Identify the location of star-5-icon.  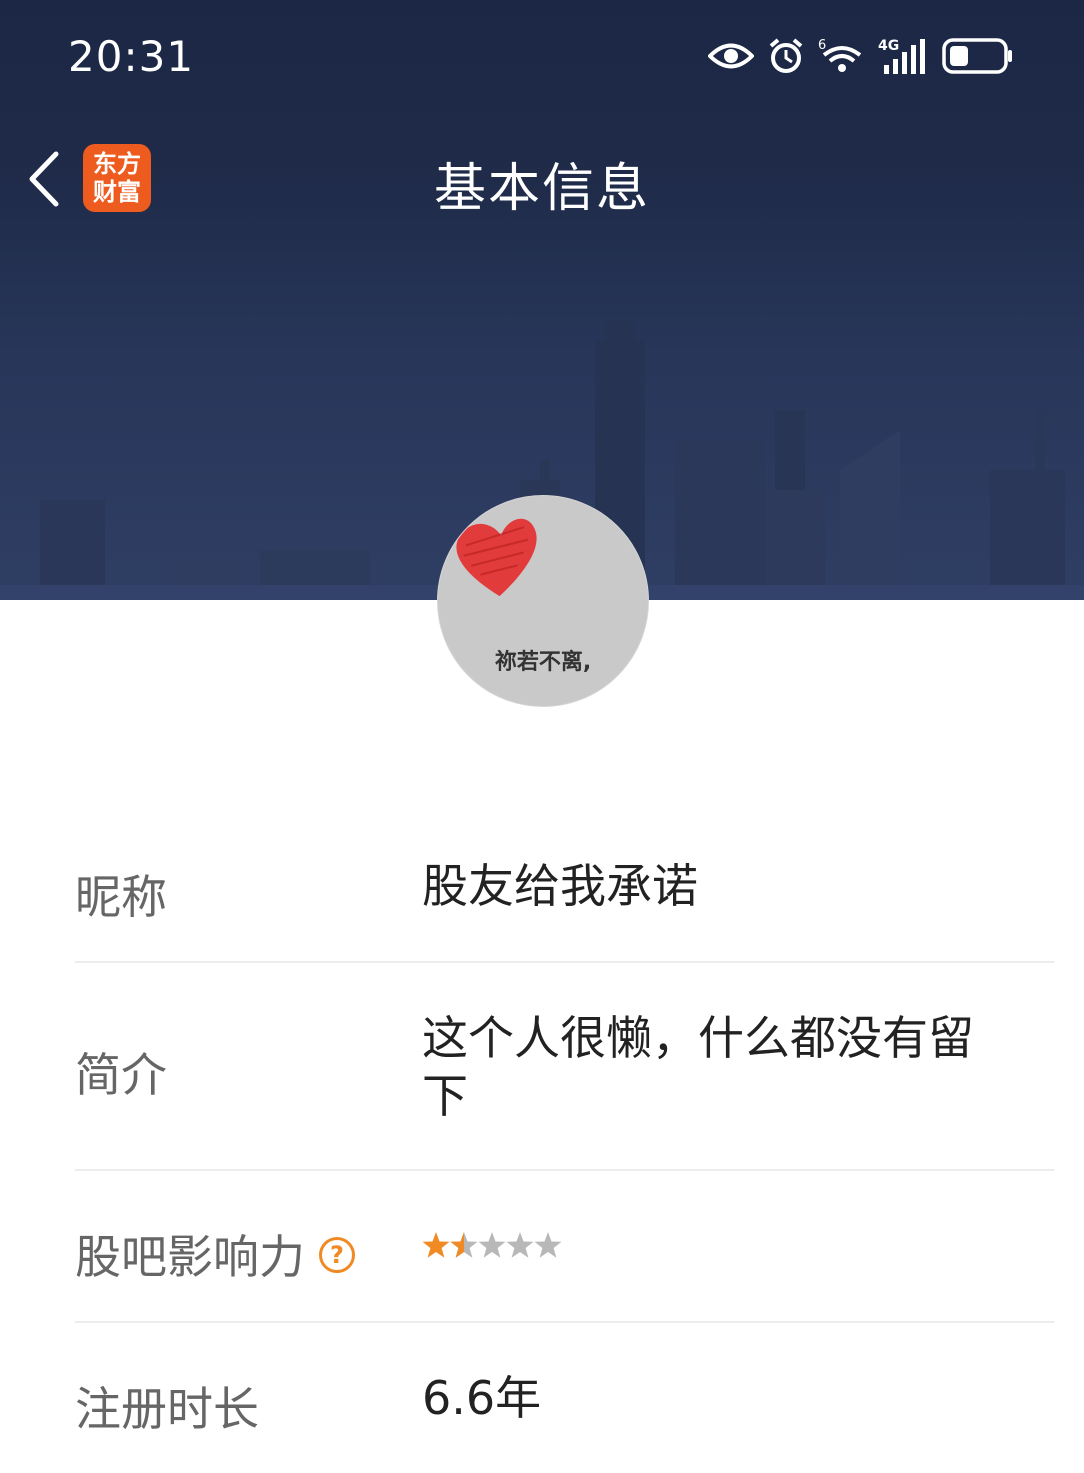
(548, 1245).